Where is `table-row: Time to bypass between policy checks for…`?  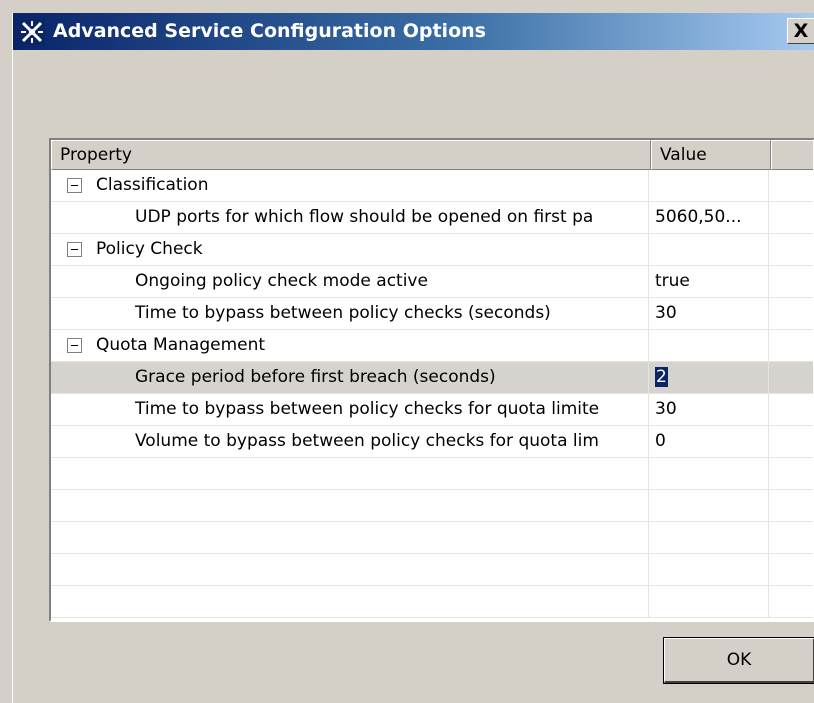 table-row: Time to bypass between policy checks for… is located at coordinates (432, 410).